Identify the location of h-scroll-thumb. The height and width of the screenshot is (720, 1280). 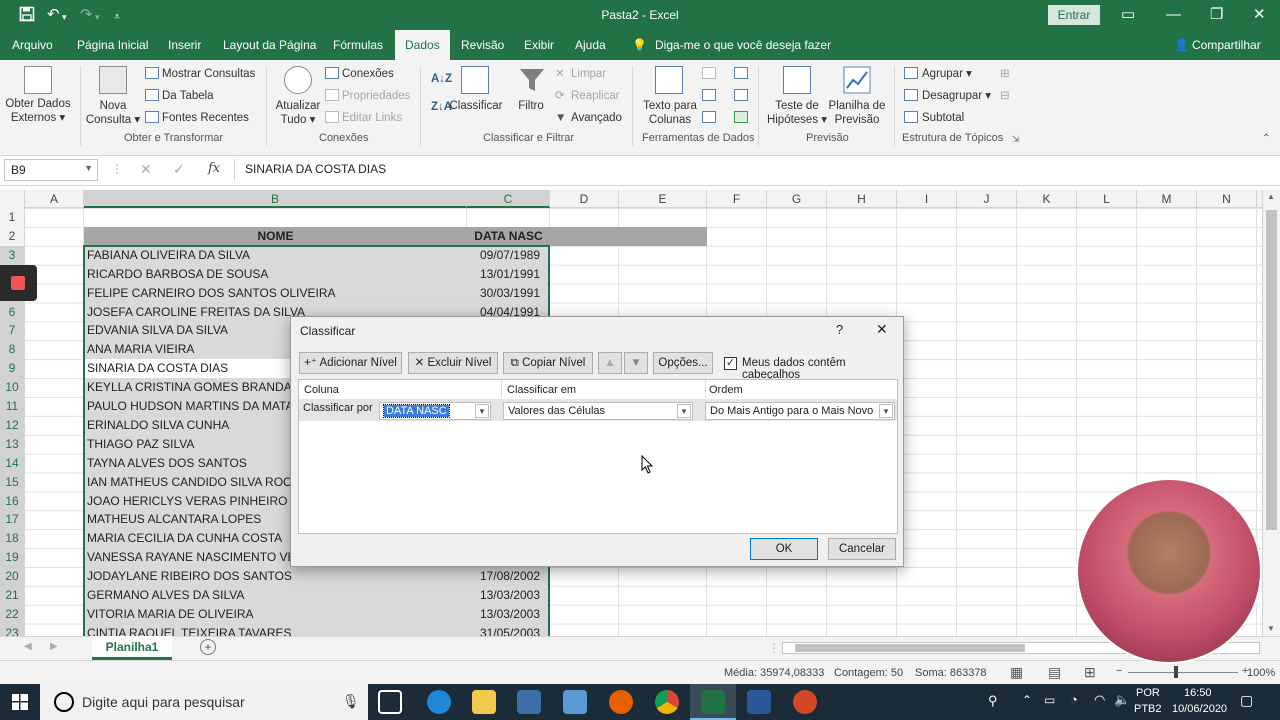
(910, 648).